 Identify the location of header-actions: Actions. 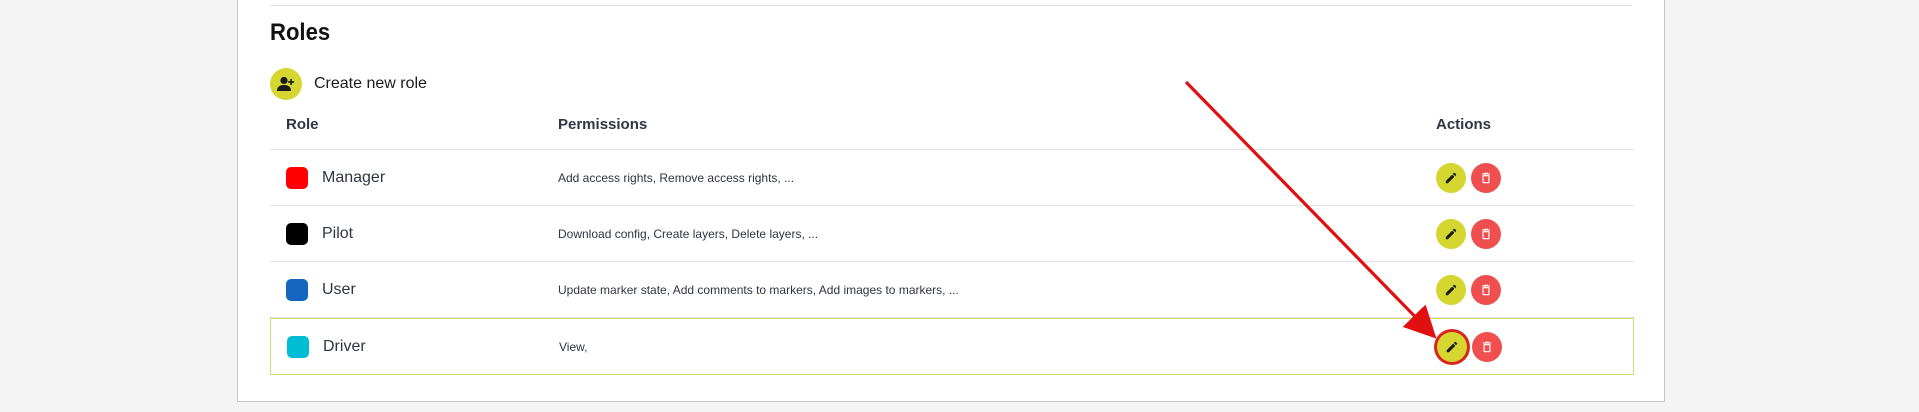
(1464, 124).